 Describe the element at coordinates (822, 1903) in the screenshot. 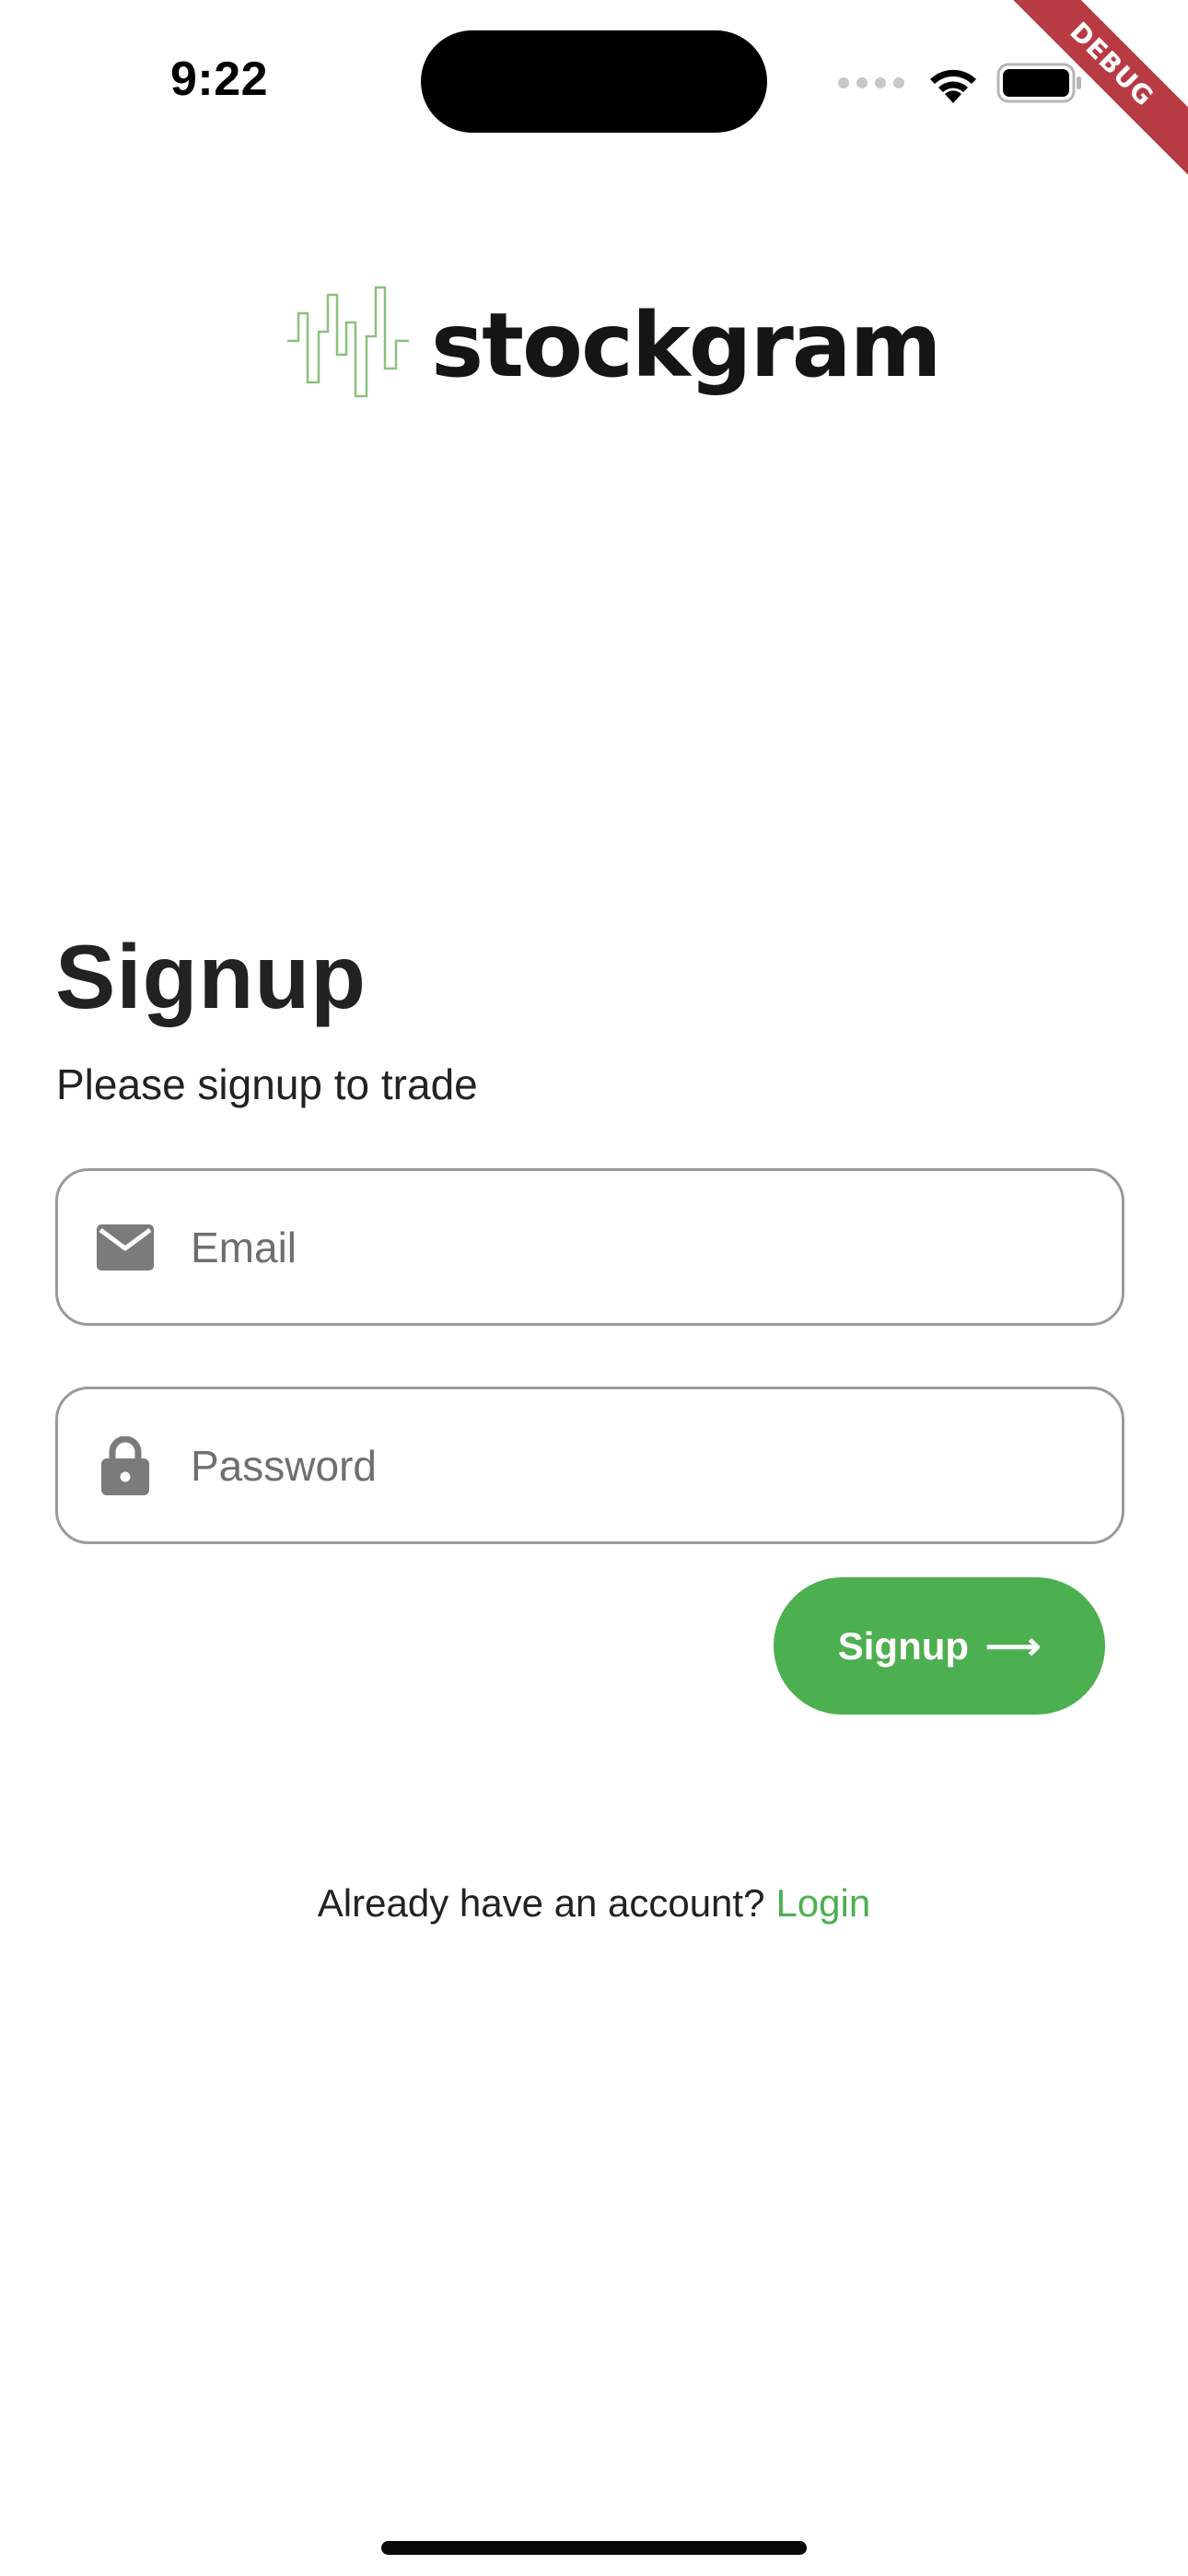

I see `login-link: Login` at that location.